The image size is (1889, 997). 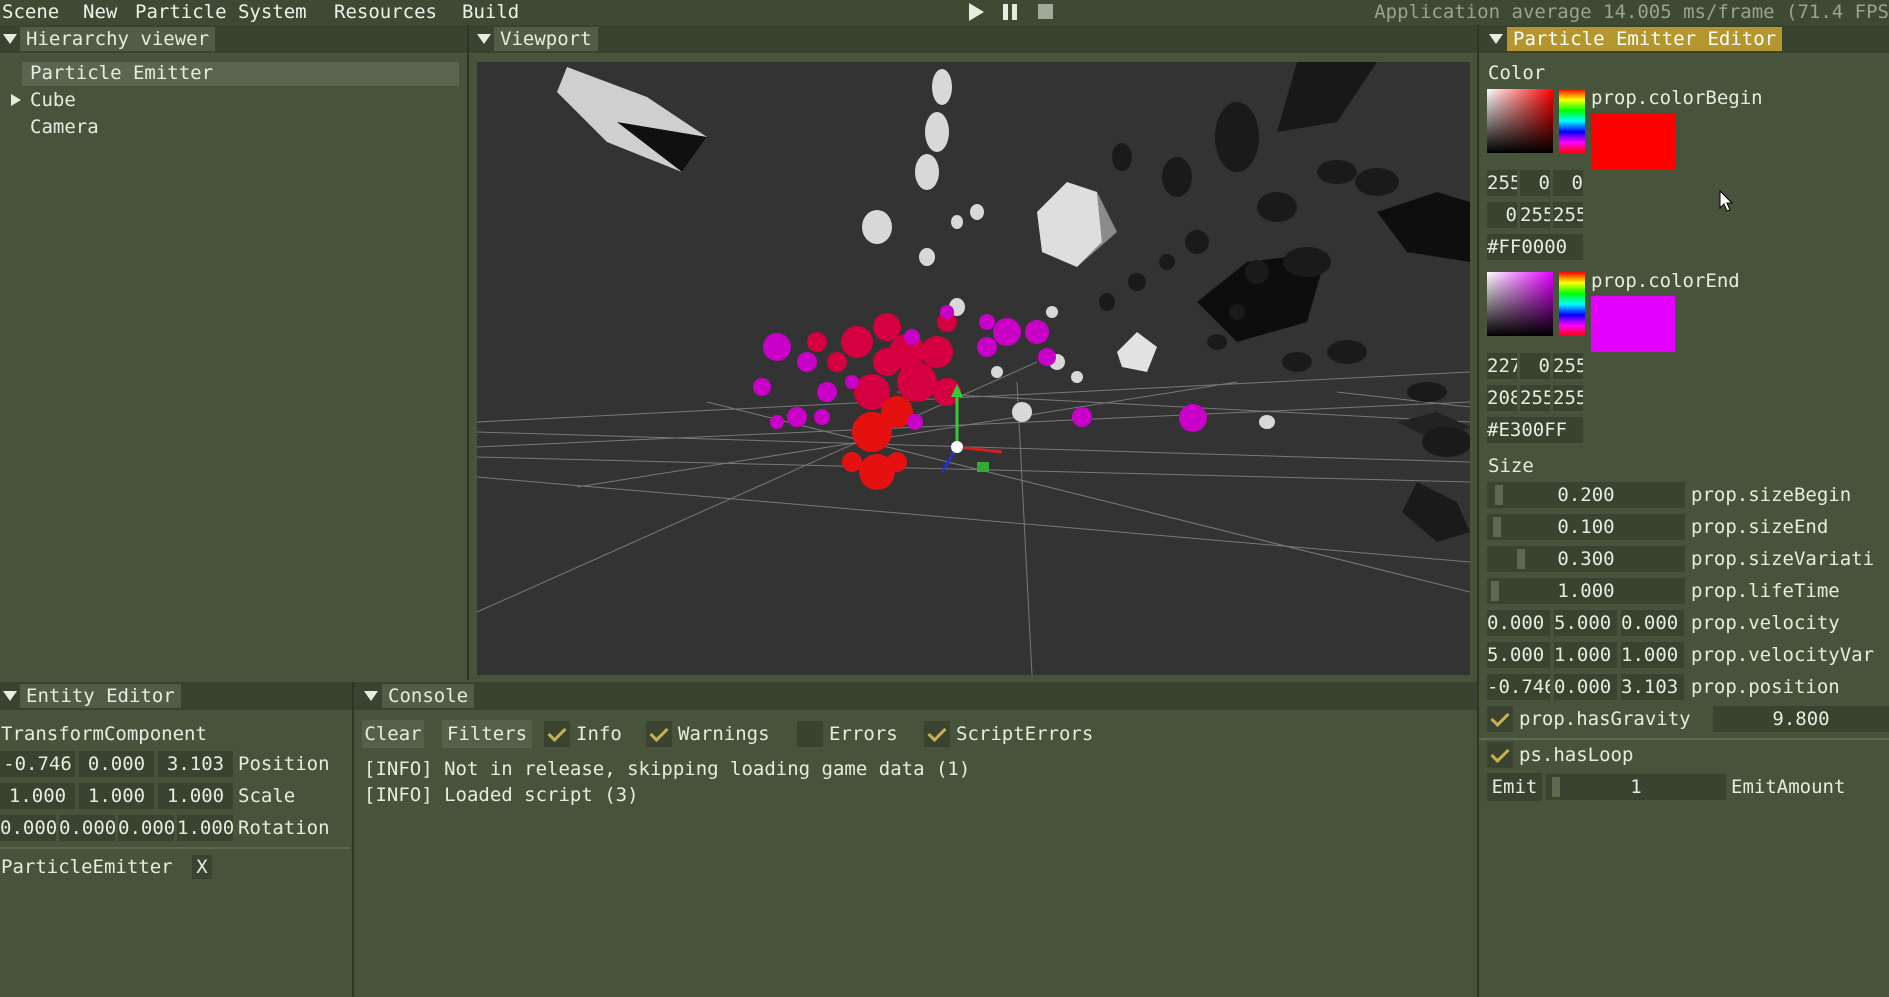 I want to click on color-begin-swatch, so click(x=1633, y=141).